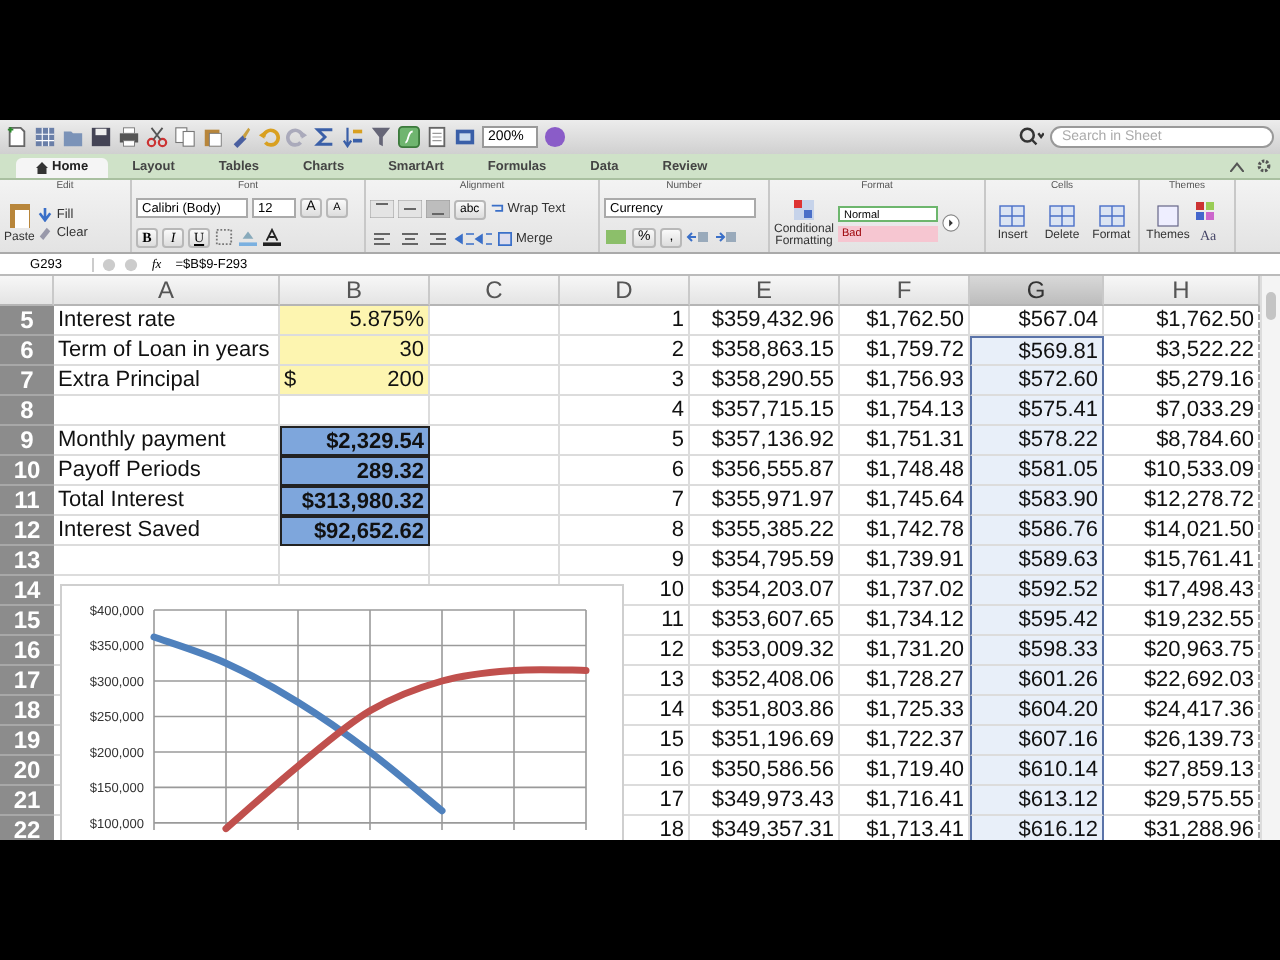 This screenshot has height=960, width=1280. Describe the element at coordinates (765, 651) in the screenshot. I see `table-cell: $353,009.32` at that location.